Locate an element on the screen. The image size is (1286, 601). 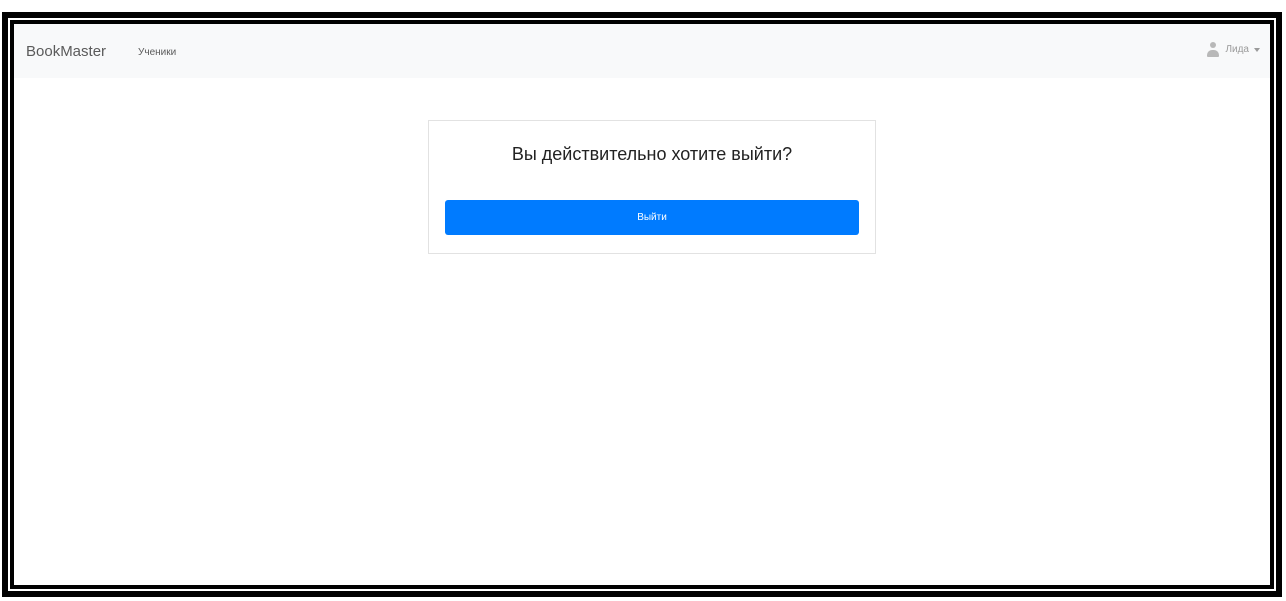
logout-question: Вы действительно хотите выйти? is located at coordinates (652, 154).